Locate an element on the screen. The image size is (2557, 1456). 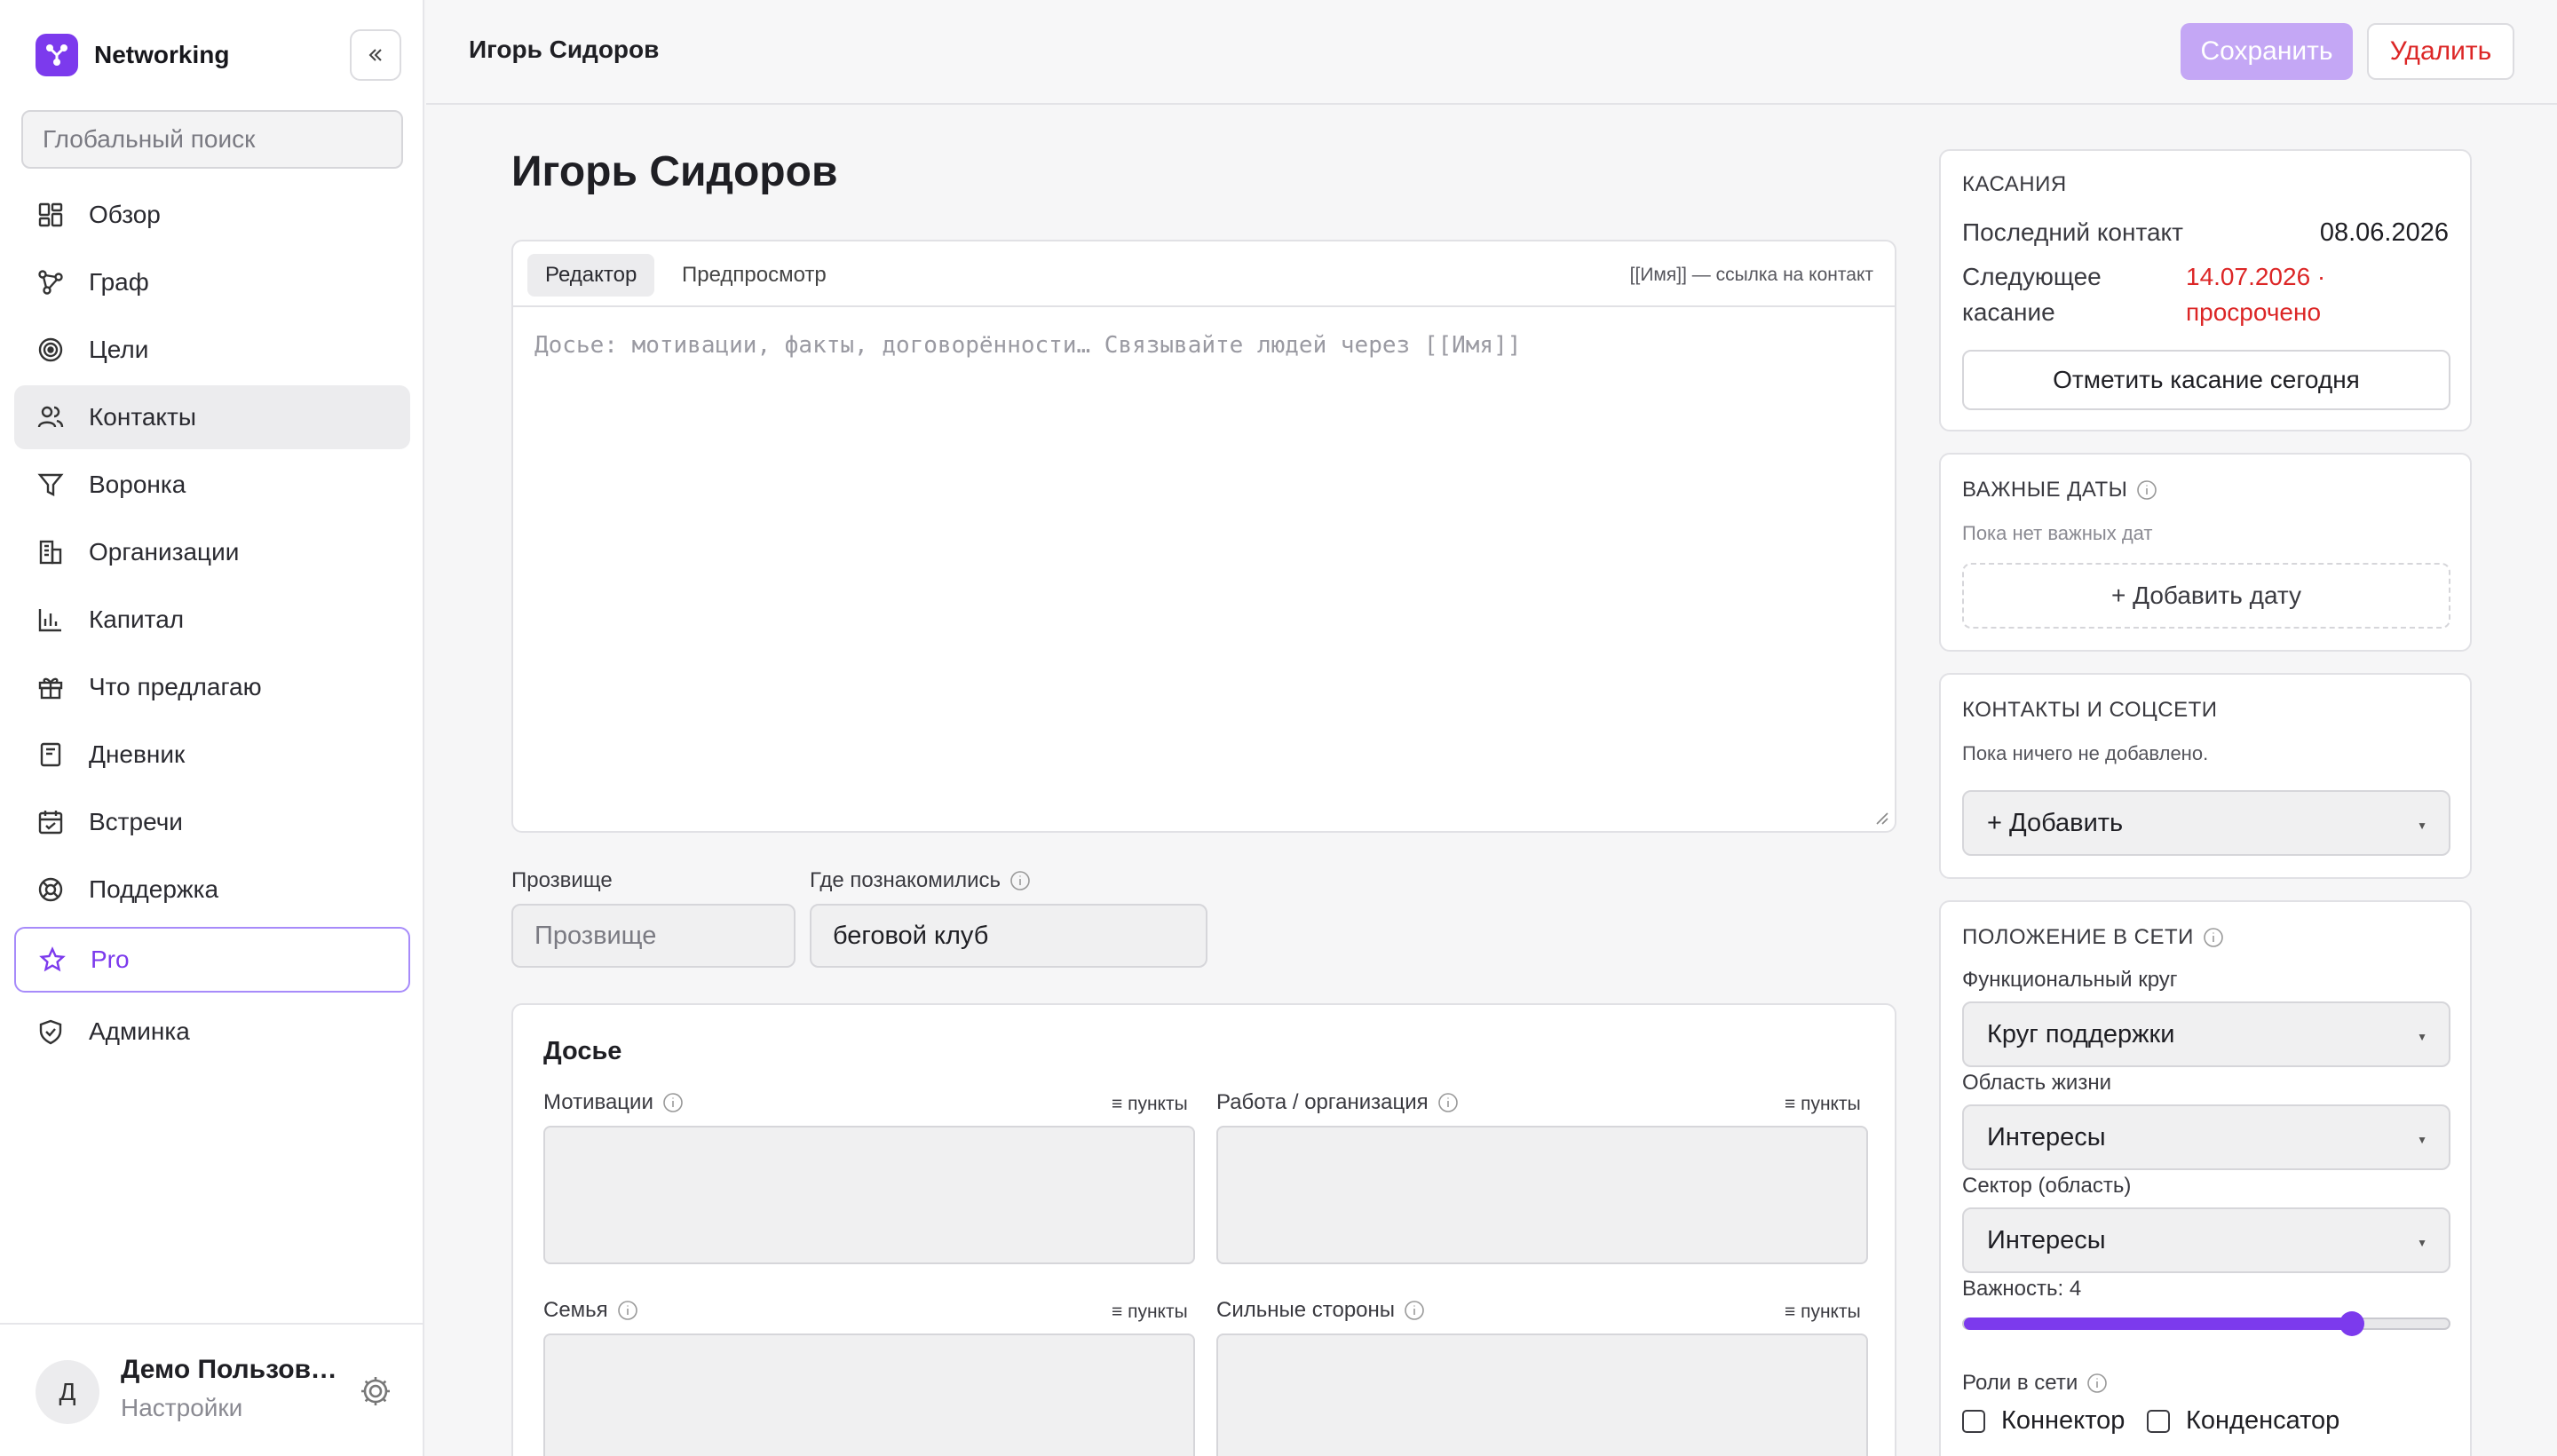
tab-preview: Предпросмотр is located at coordinates (754, 275).